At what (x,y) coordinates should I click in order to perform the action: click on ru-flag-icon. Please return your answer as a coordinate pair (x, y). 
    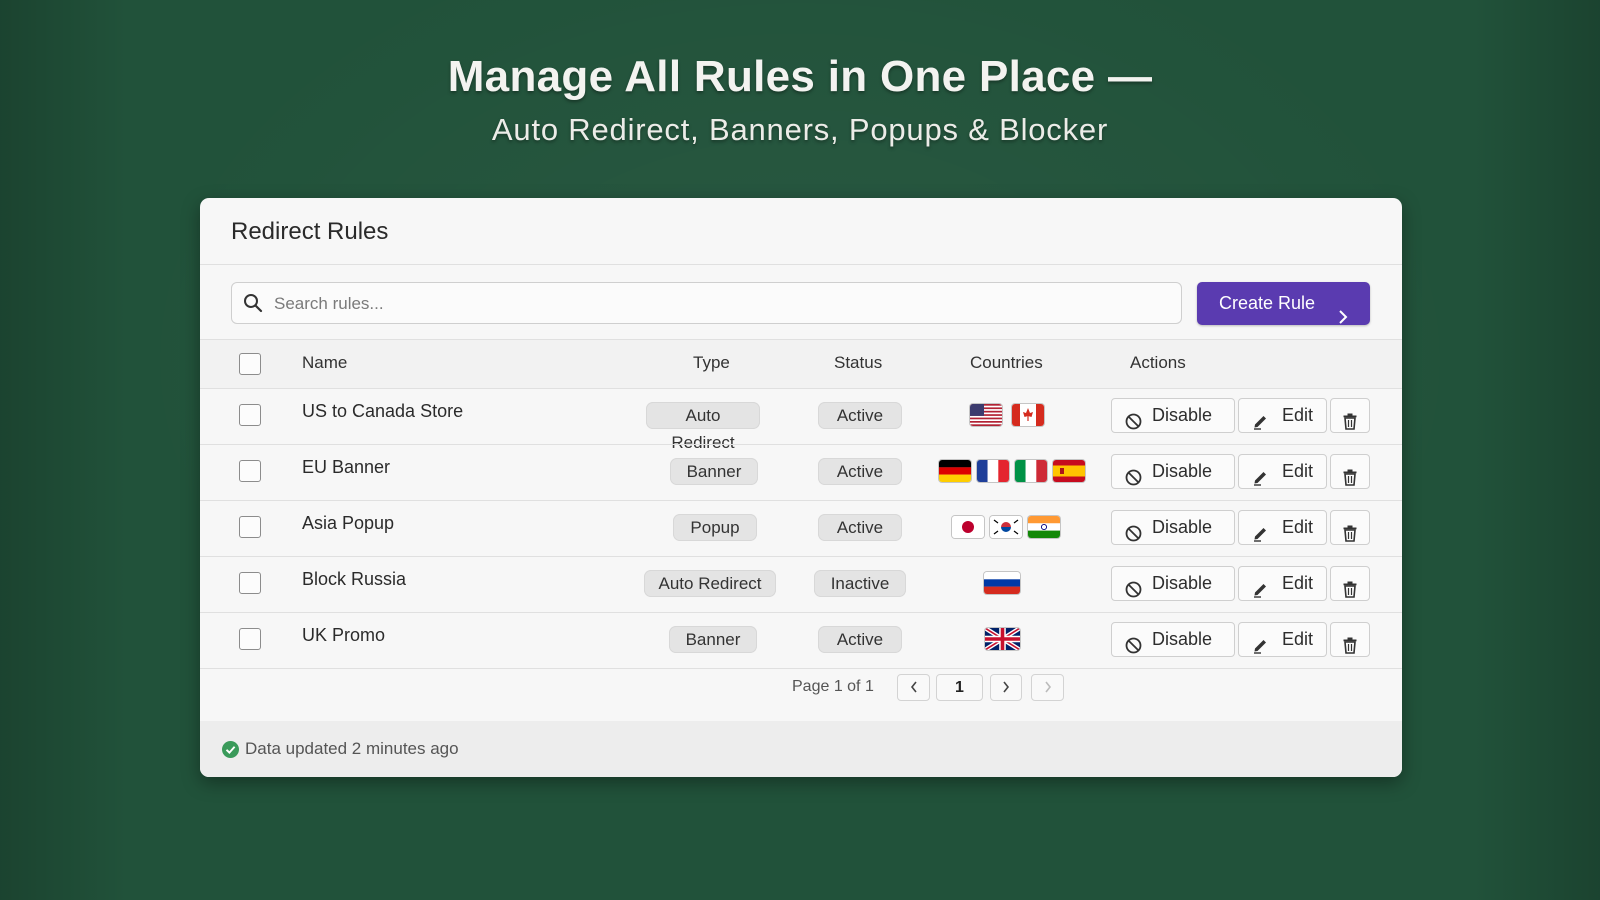
    Looking at the image, I should click on (1002, 583).